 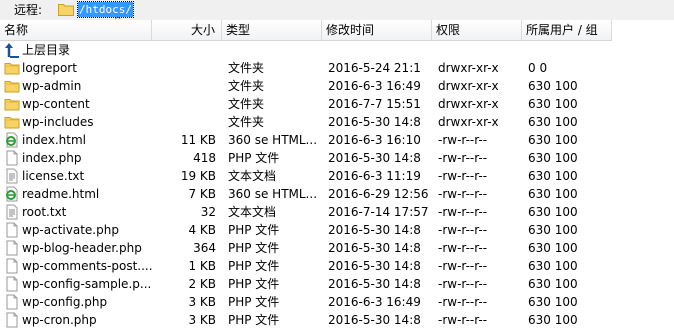 I want to click on file-size: 1 KB, so click(x=202, y=266).